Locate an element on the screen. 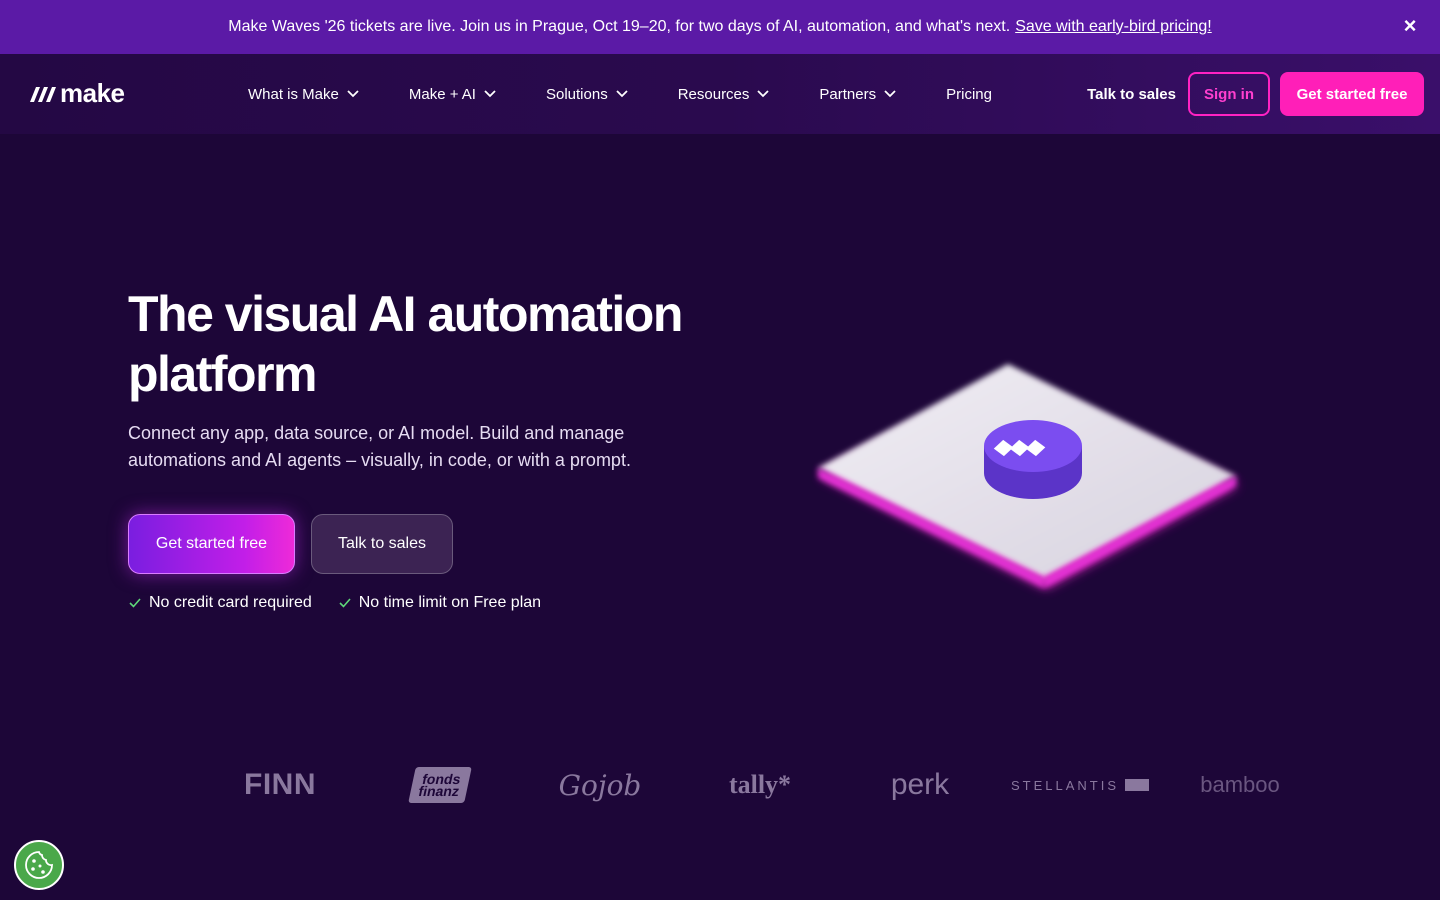 This screenshot has width=1440, height=900. hero-illustration is located at coordinates (1028, 476).